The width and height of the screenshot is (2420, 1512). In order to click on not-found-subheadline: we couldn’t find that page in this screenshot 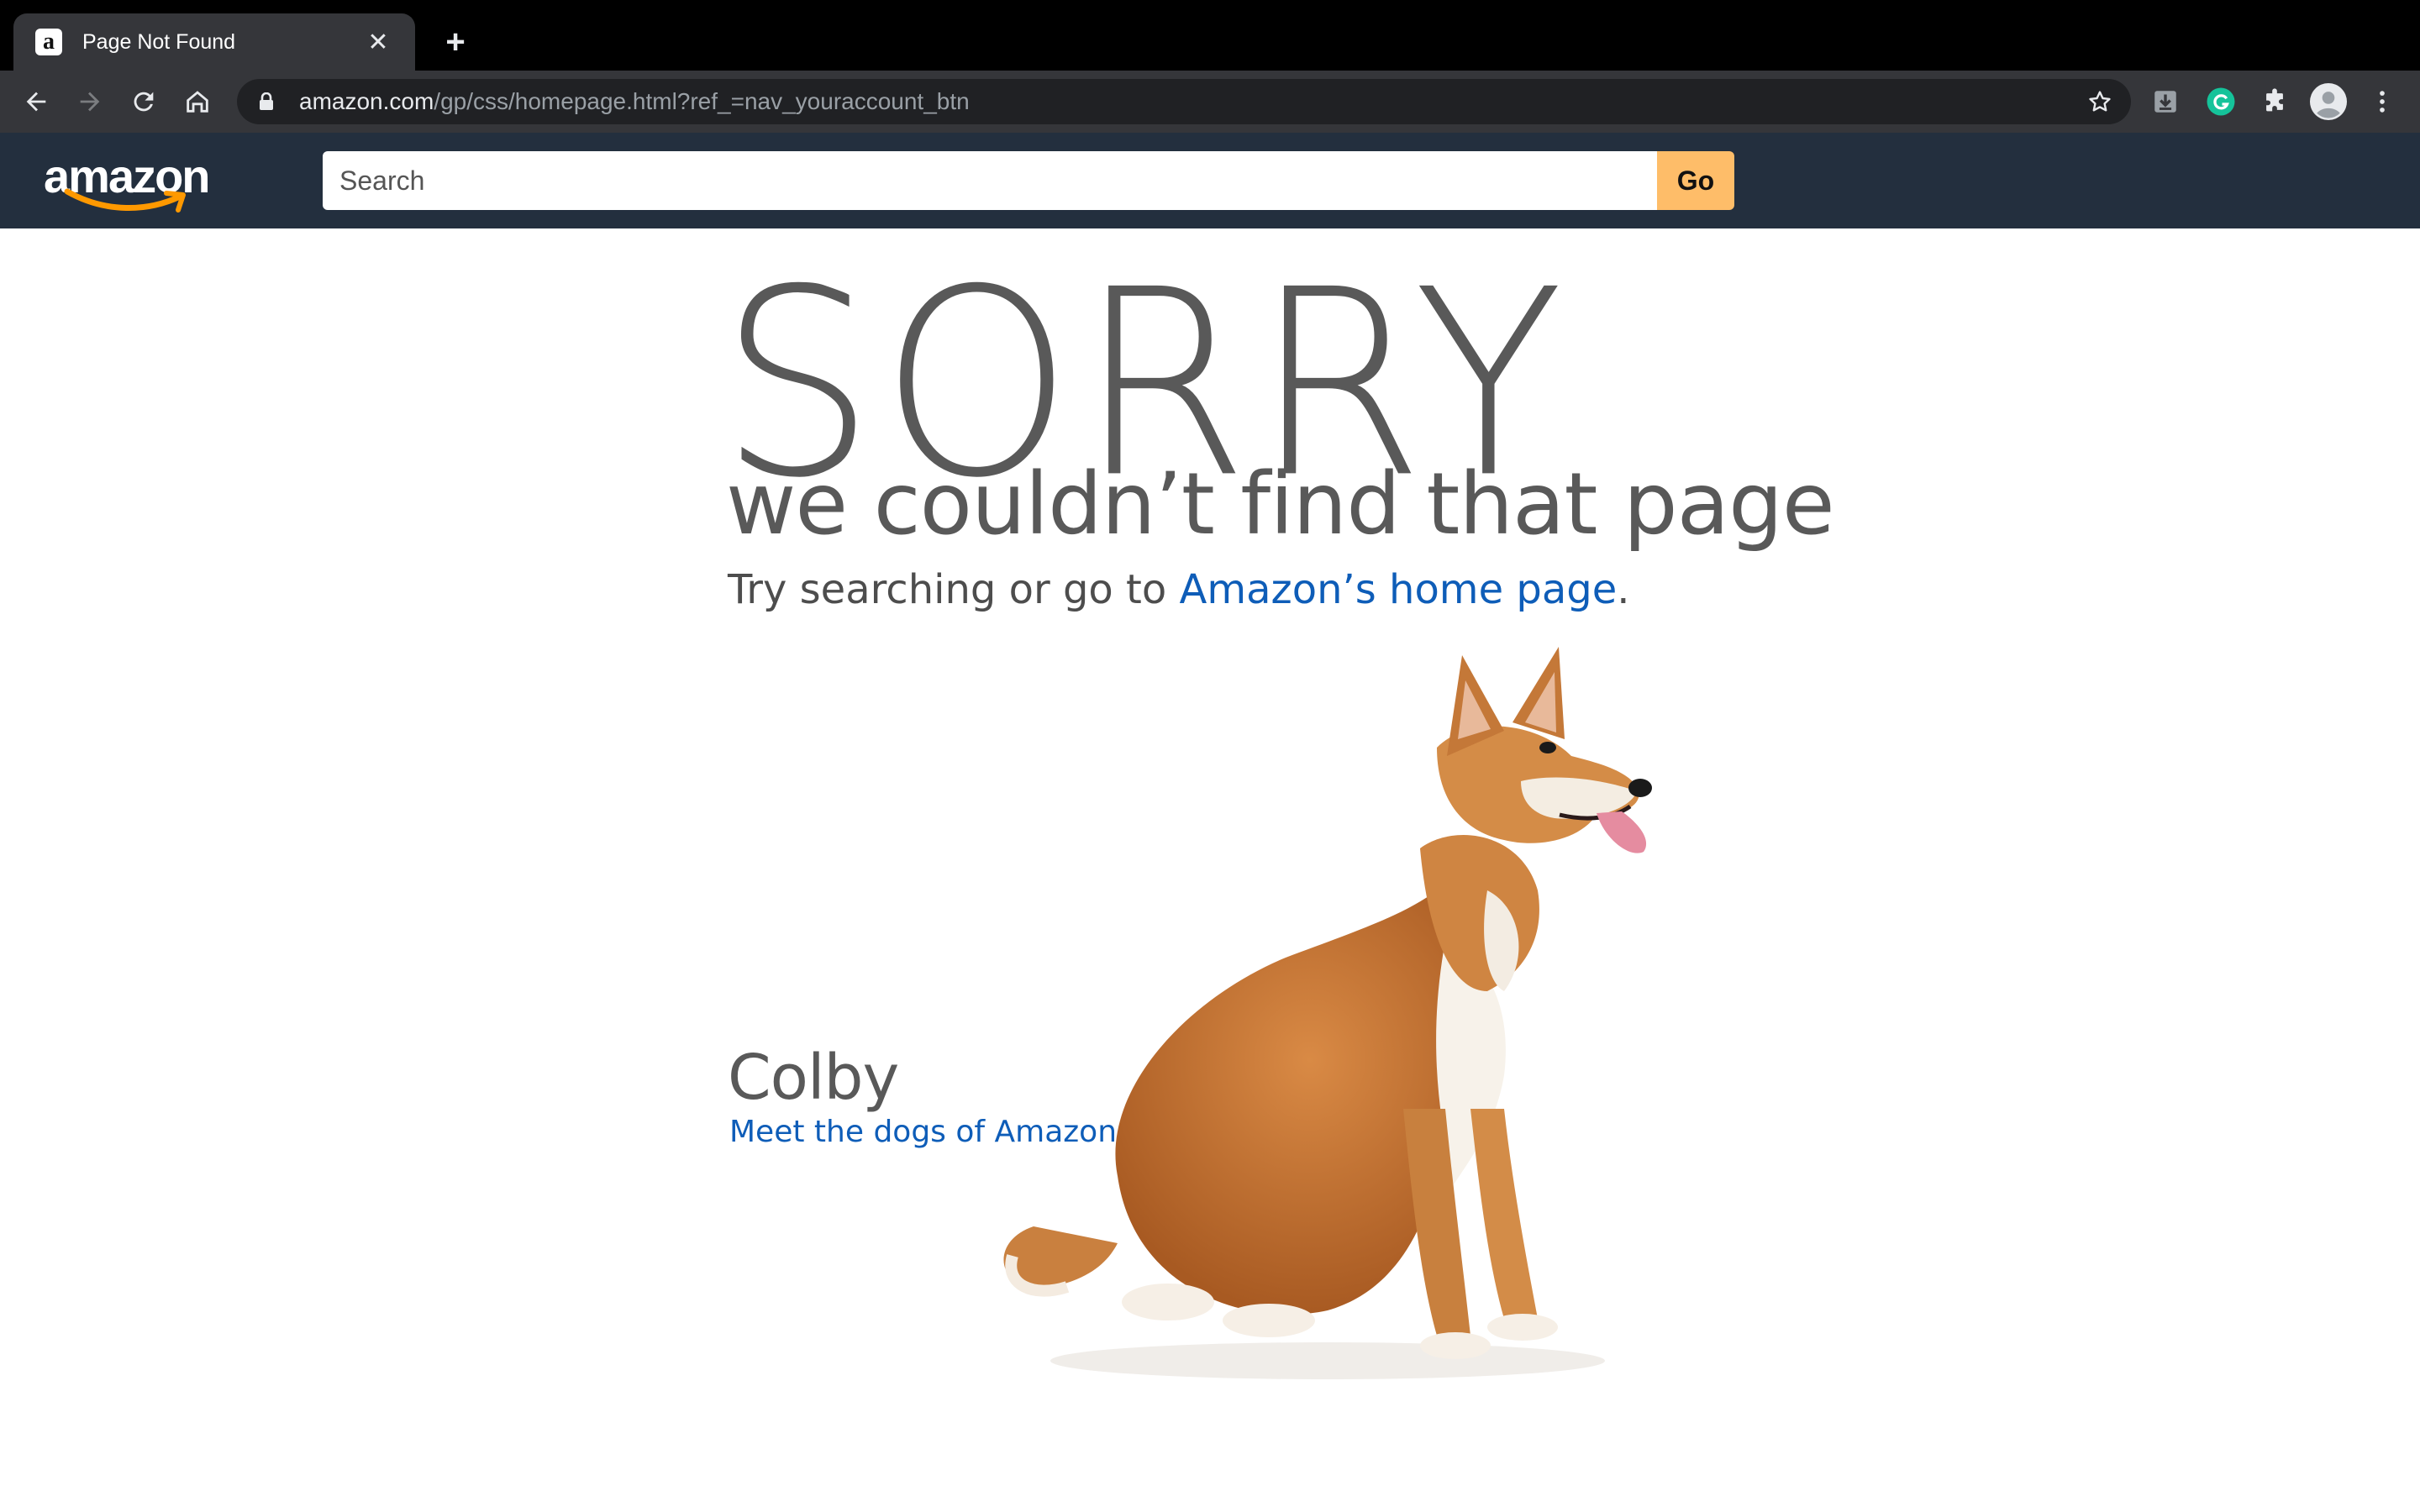, I will do `click(1281, 504)`.